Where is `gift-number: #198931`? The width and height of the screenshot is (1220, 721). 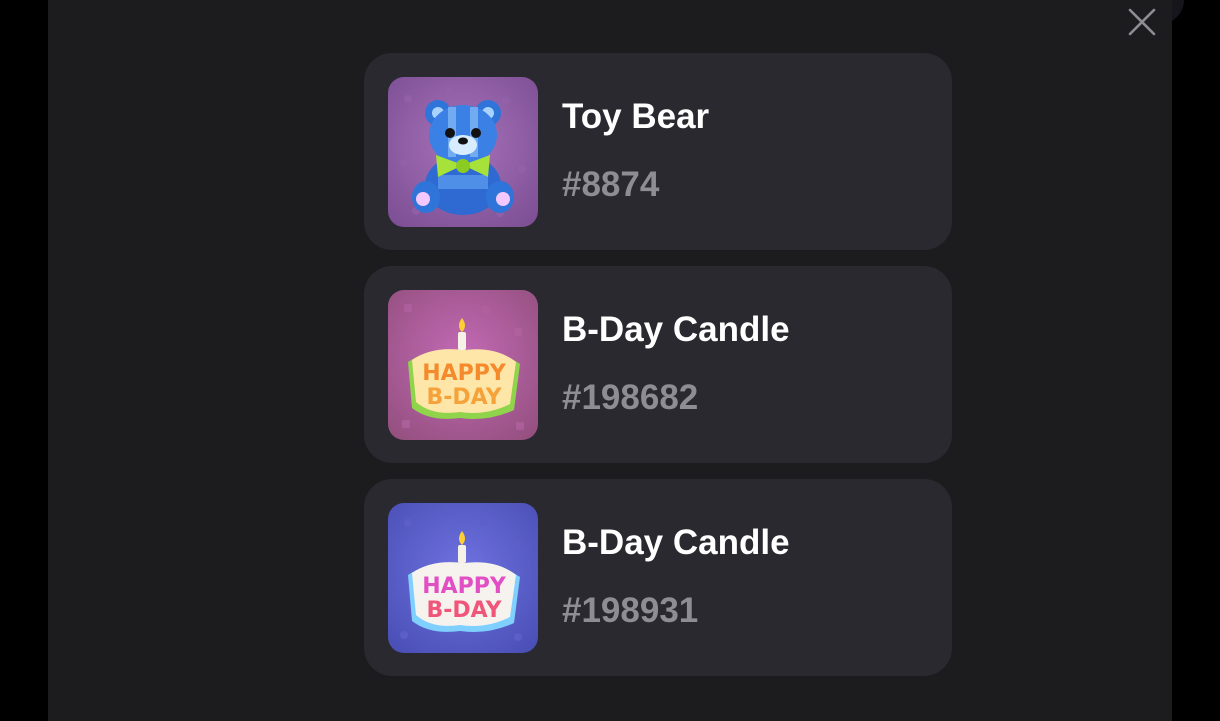
gift-number: #198931 is located at coordinates (630, 610).